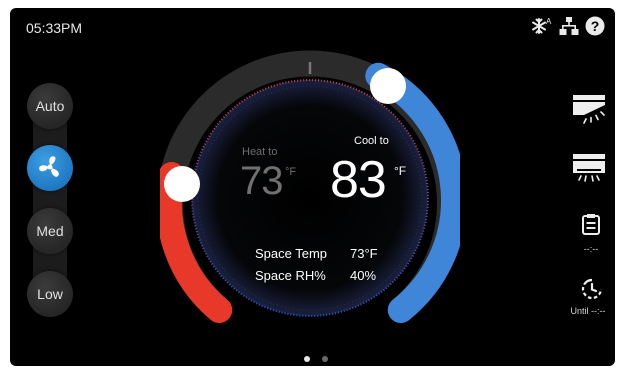  I want to click on network-icon, so click(569, 26).